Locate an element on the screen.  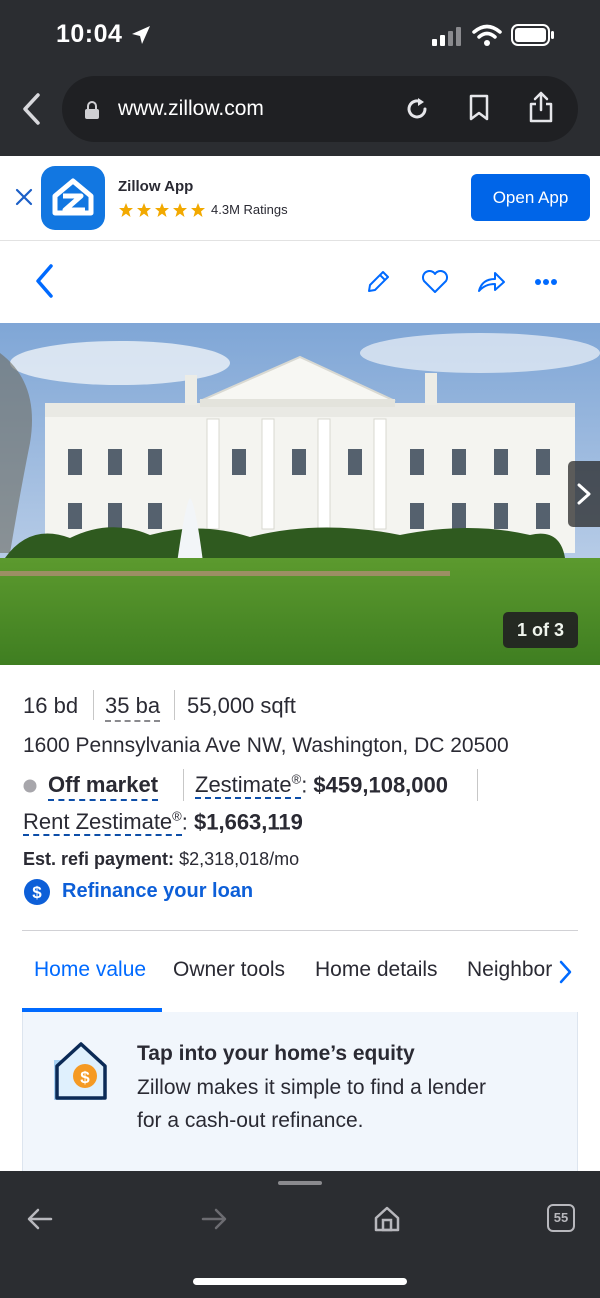
status-dot-icon is located at coordinates (30, 786).